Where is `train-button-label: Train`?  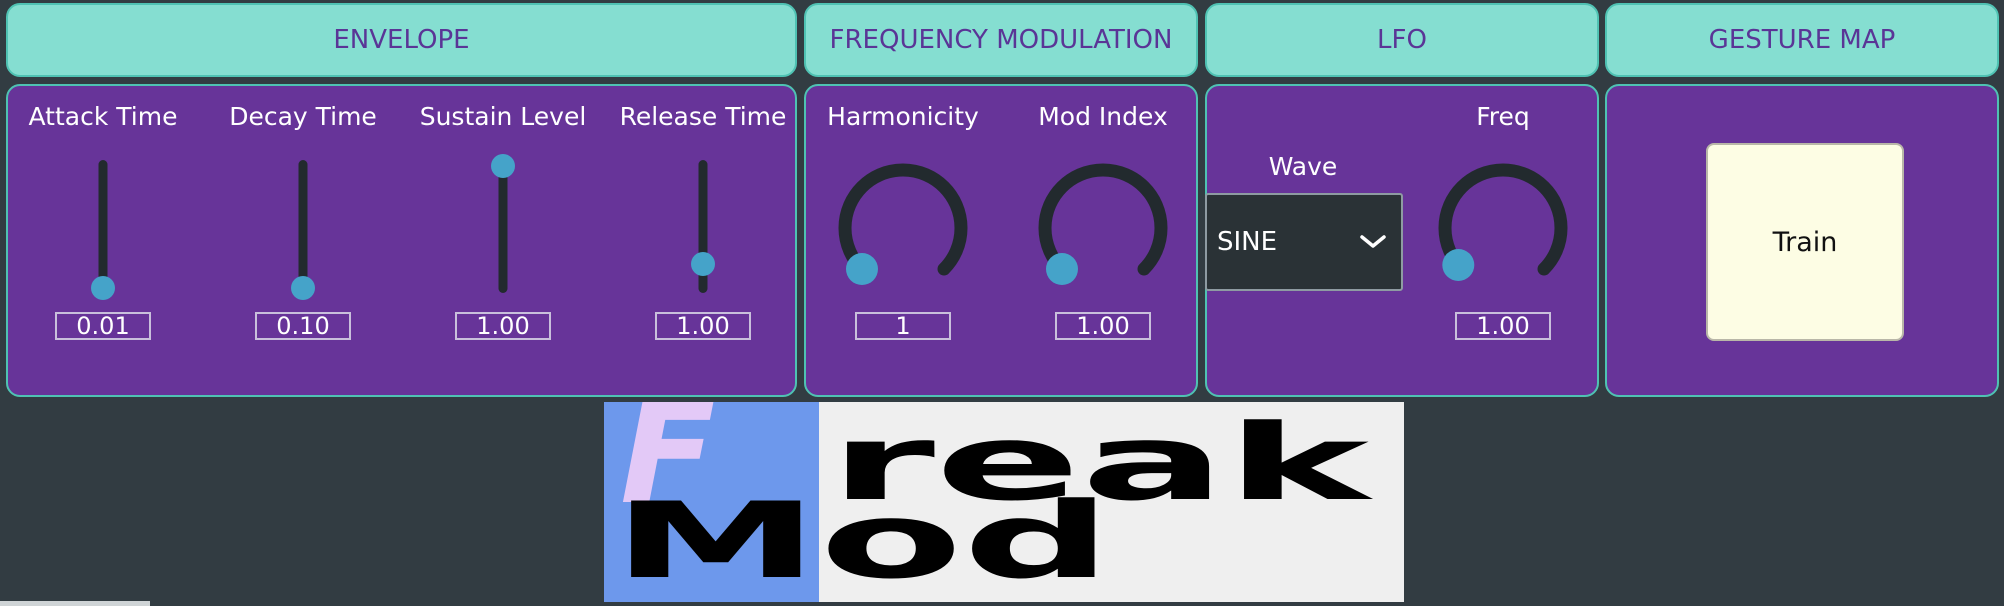 train-button-label: Train is located at coordinates (1805, 242).